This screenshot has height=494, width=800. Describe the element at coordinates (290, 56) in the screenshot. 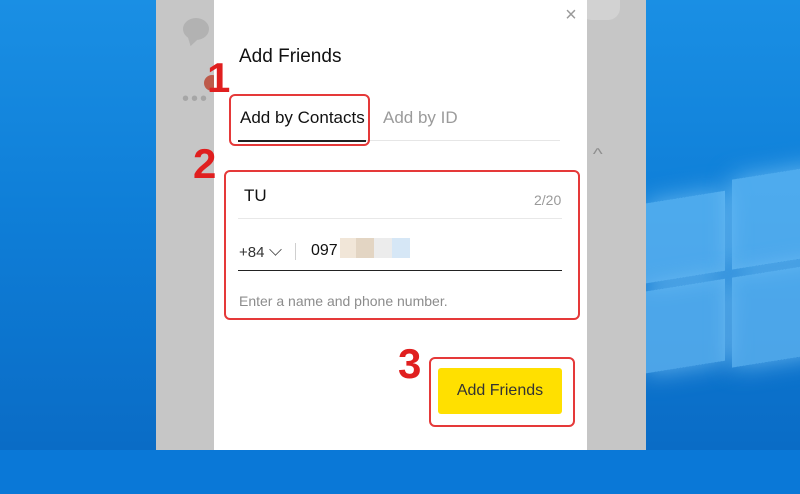

I see `dialog-title: Add Friends` at that location.